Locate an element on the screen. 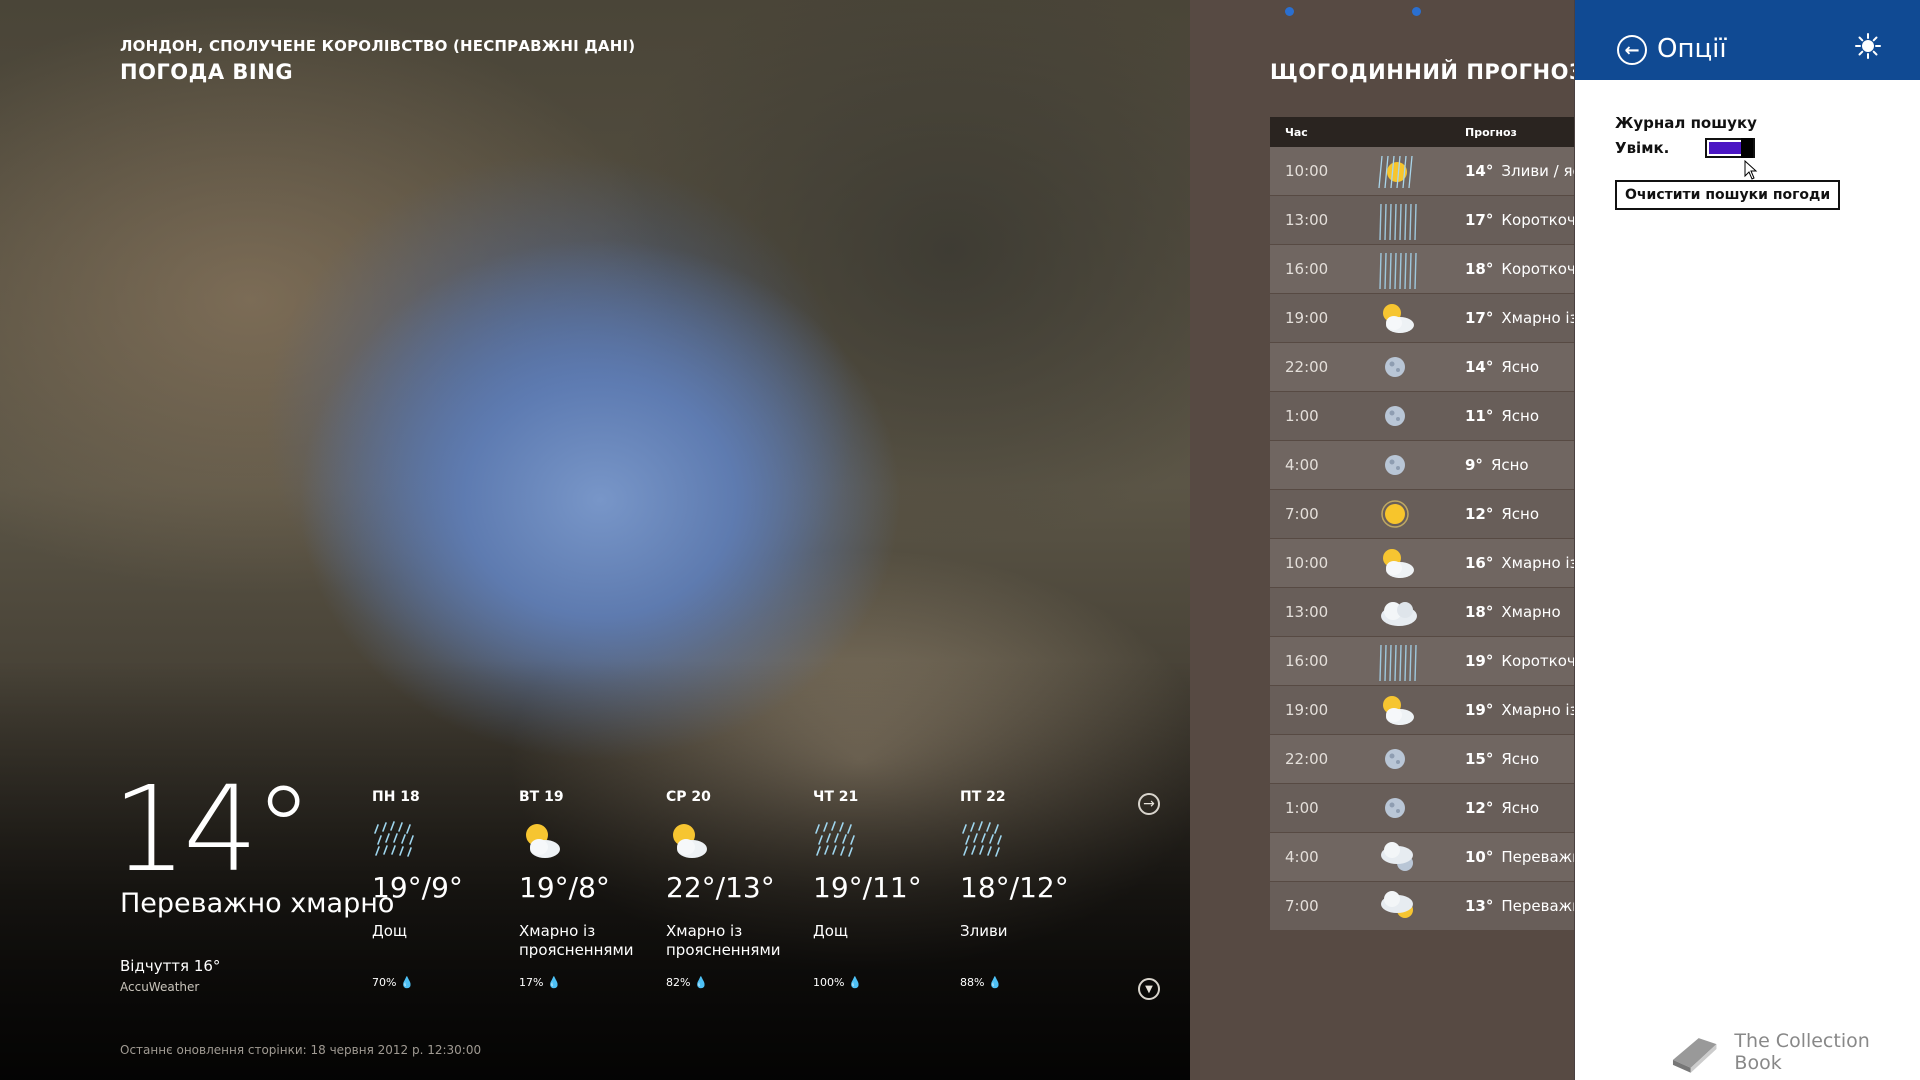 This screenshot has width=1920, height=1080. hour-temp: 12° is located at coordinates (1479, 514).